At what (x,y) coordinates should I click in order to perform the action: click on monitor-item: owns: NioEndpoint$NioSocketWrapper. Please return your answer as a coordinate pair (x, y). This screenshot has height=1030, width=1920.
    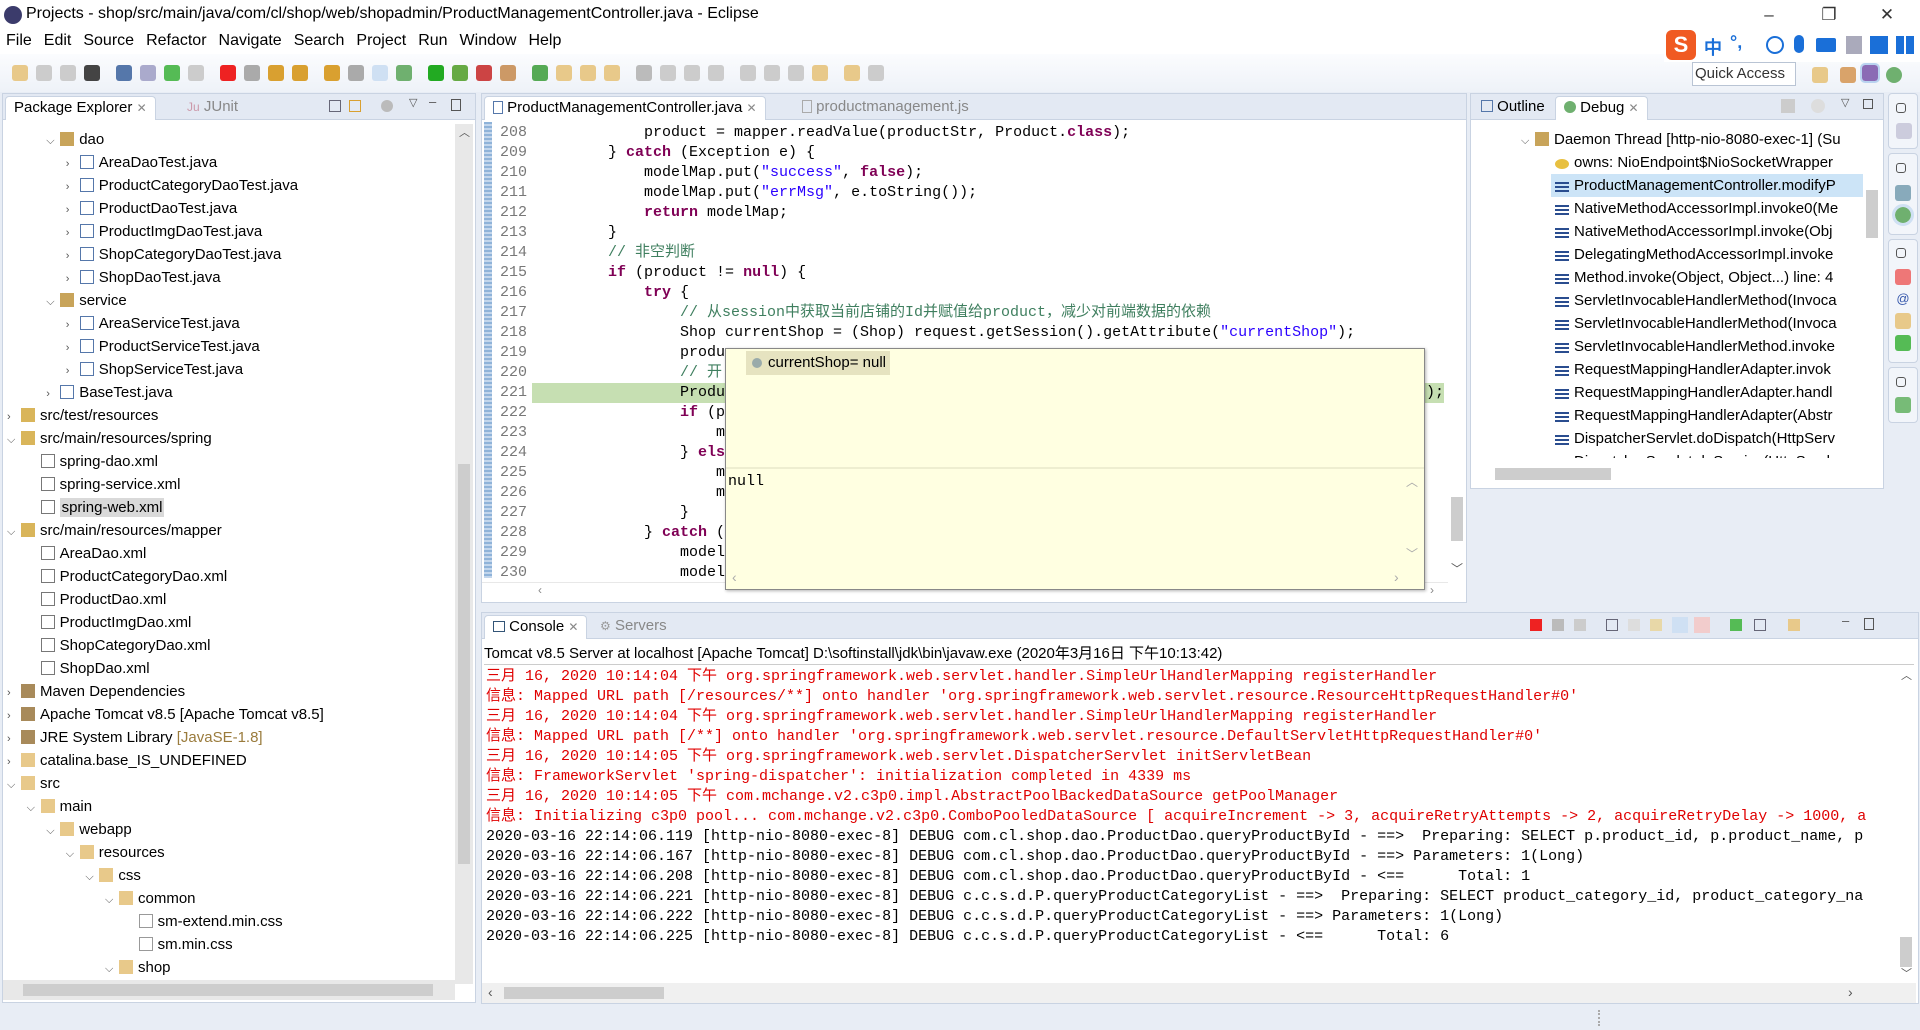
    Looking at the image, I should click on (1694, 162).